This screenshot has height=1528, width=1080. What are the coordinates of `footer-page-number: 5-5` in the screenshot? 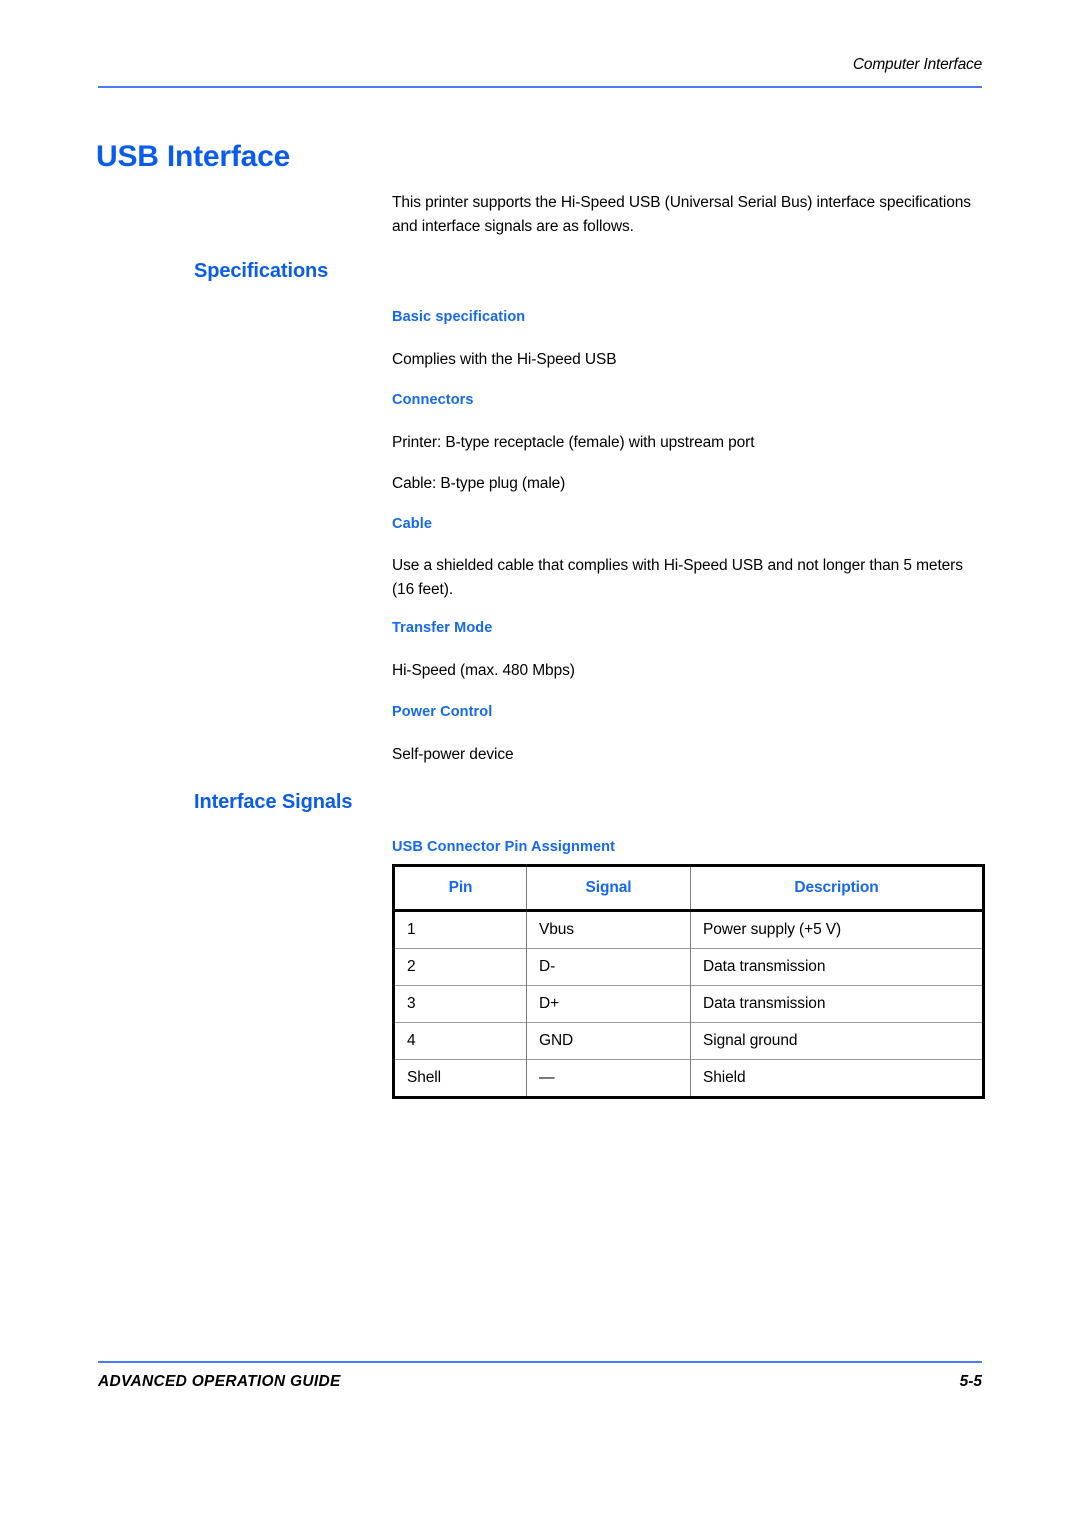 It's located at (970, 1381).